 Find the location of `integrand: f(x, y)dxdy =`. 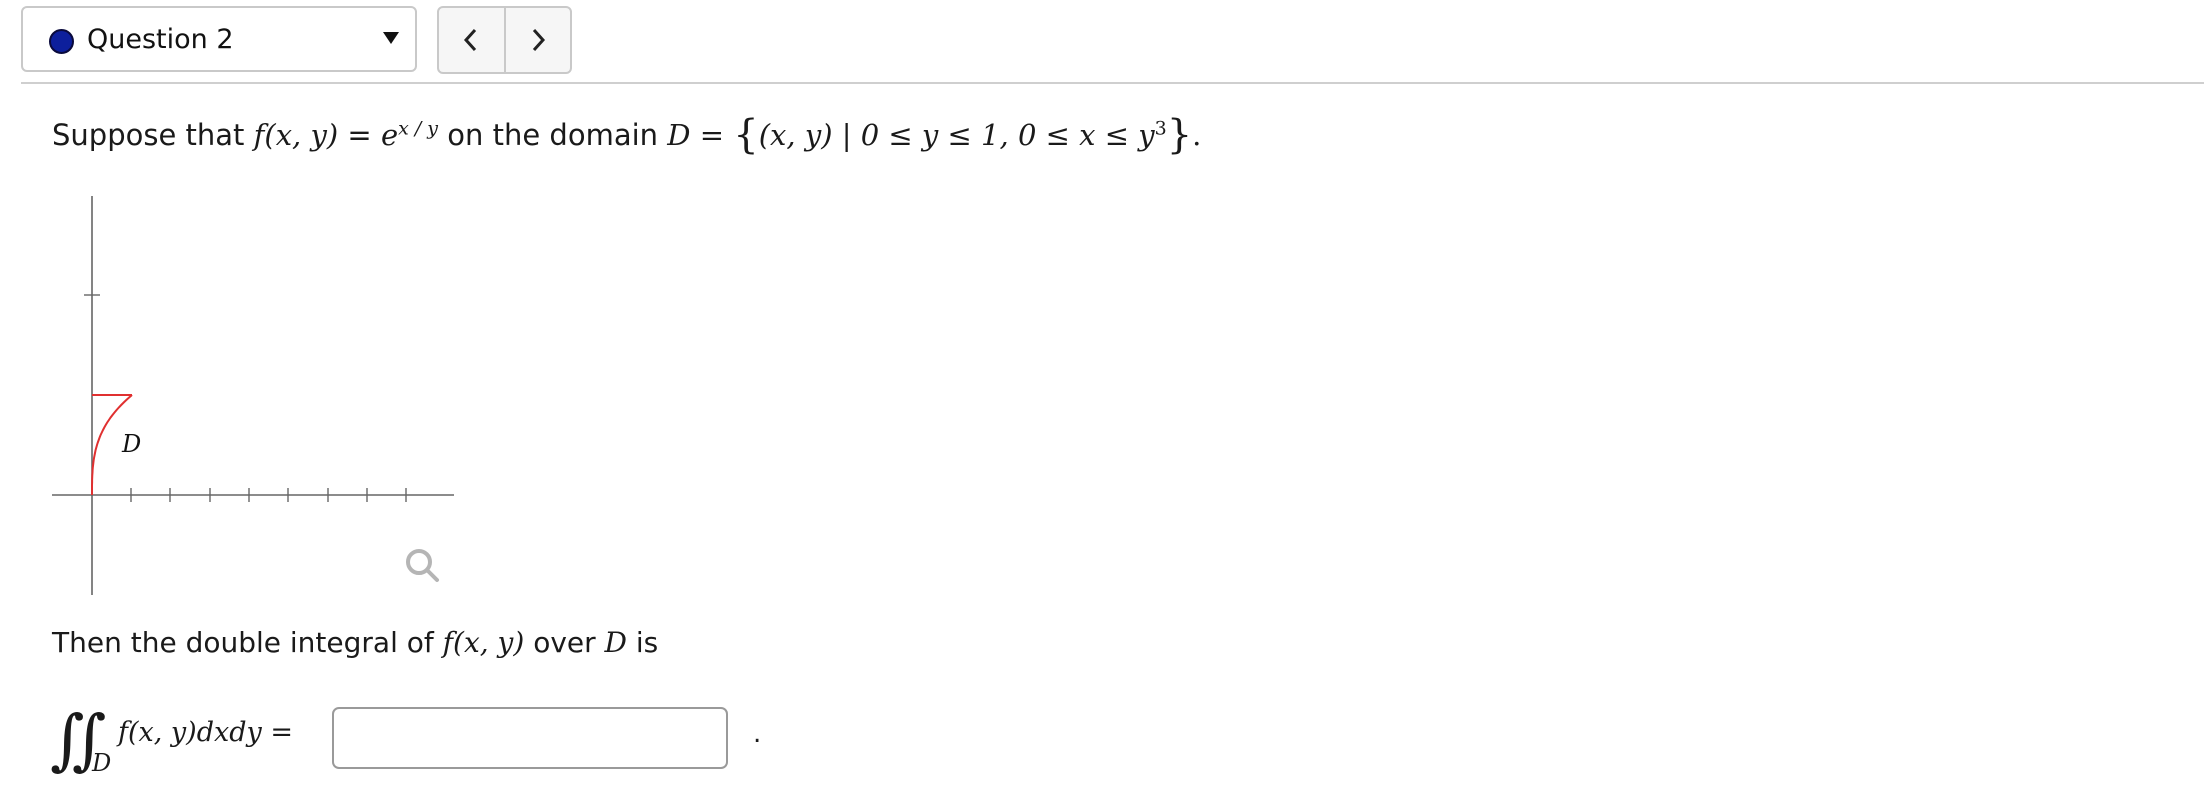

integrand: f(x, y)dxdy = is located at coordinates (205, 732).